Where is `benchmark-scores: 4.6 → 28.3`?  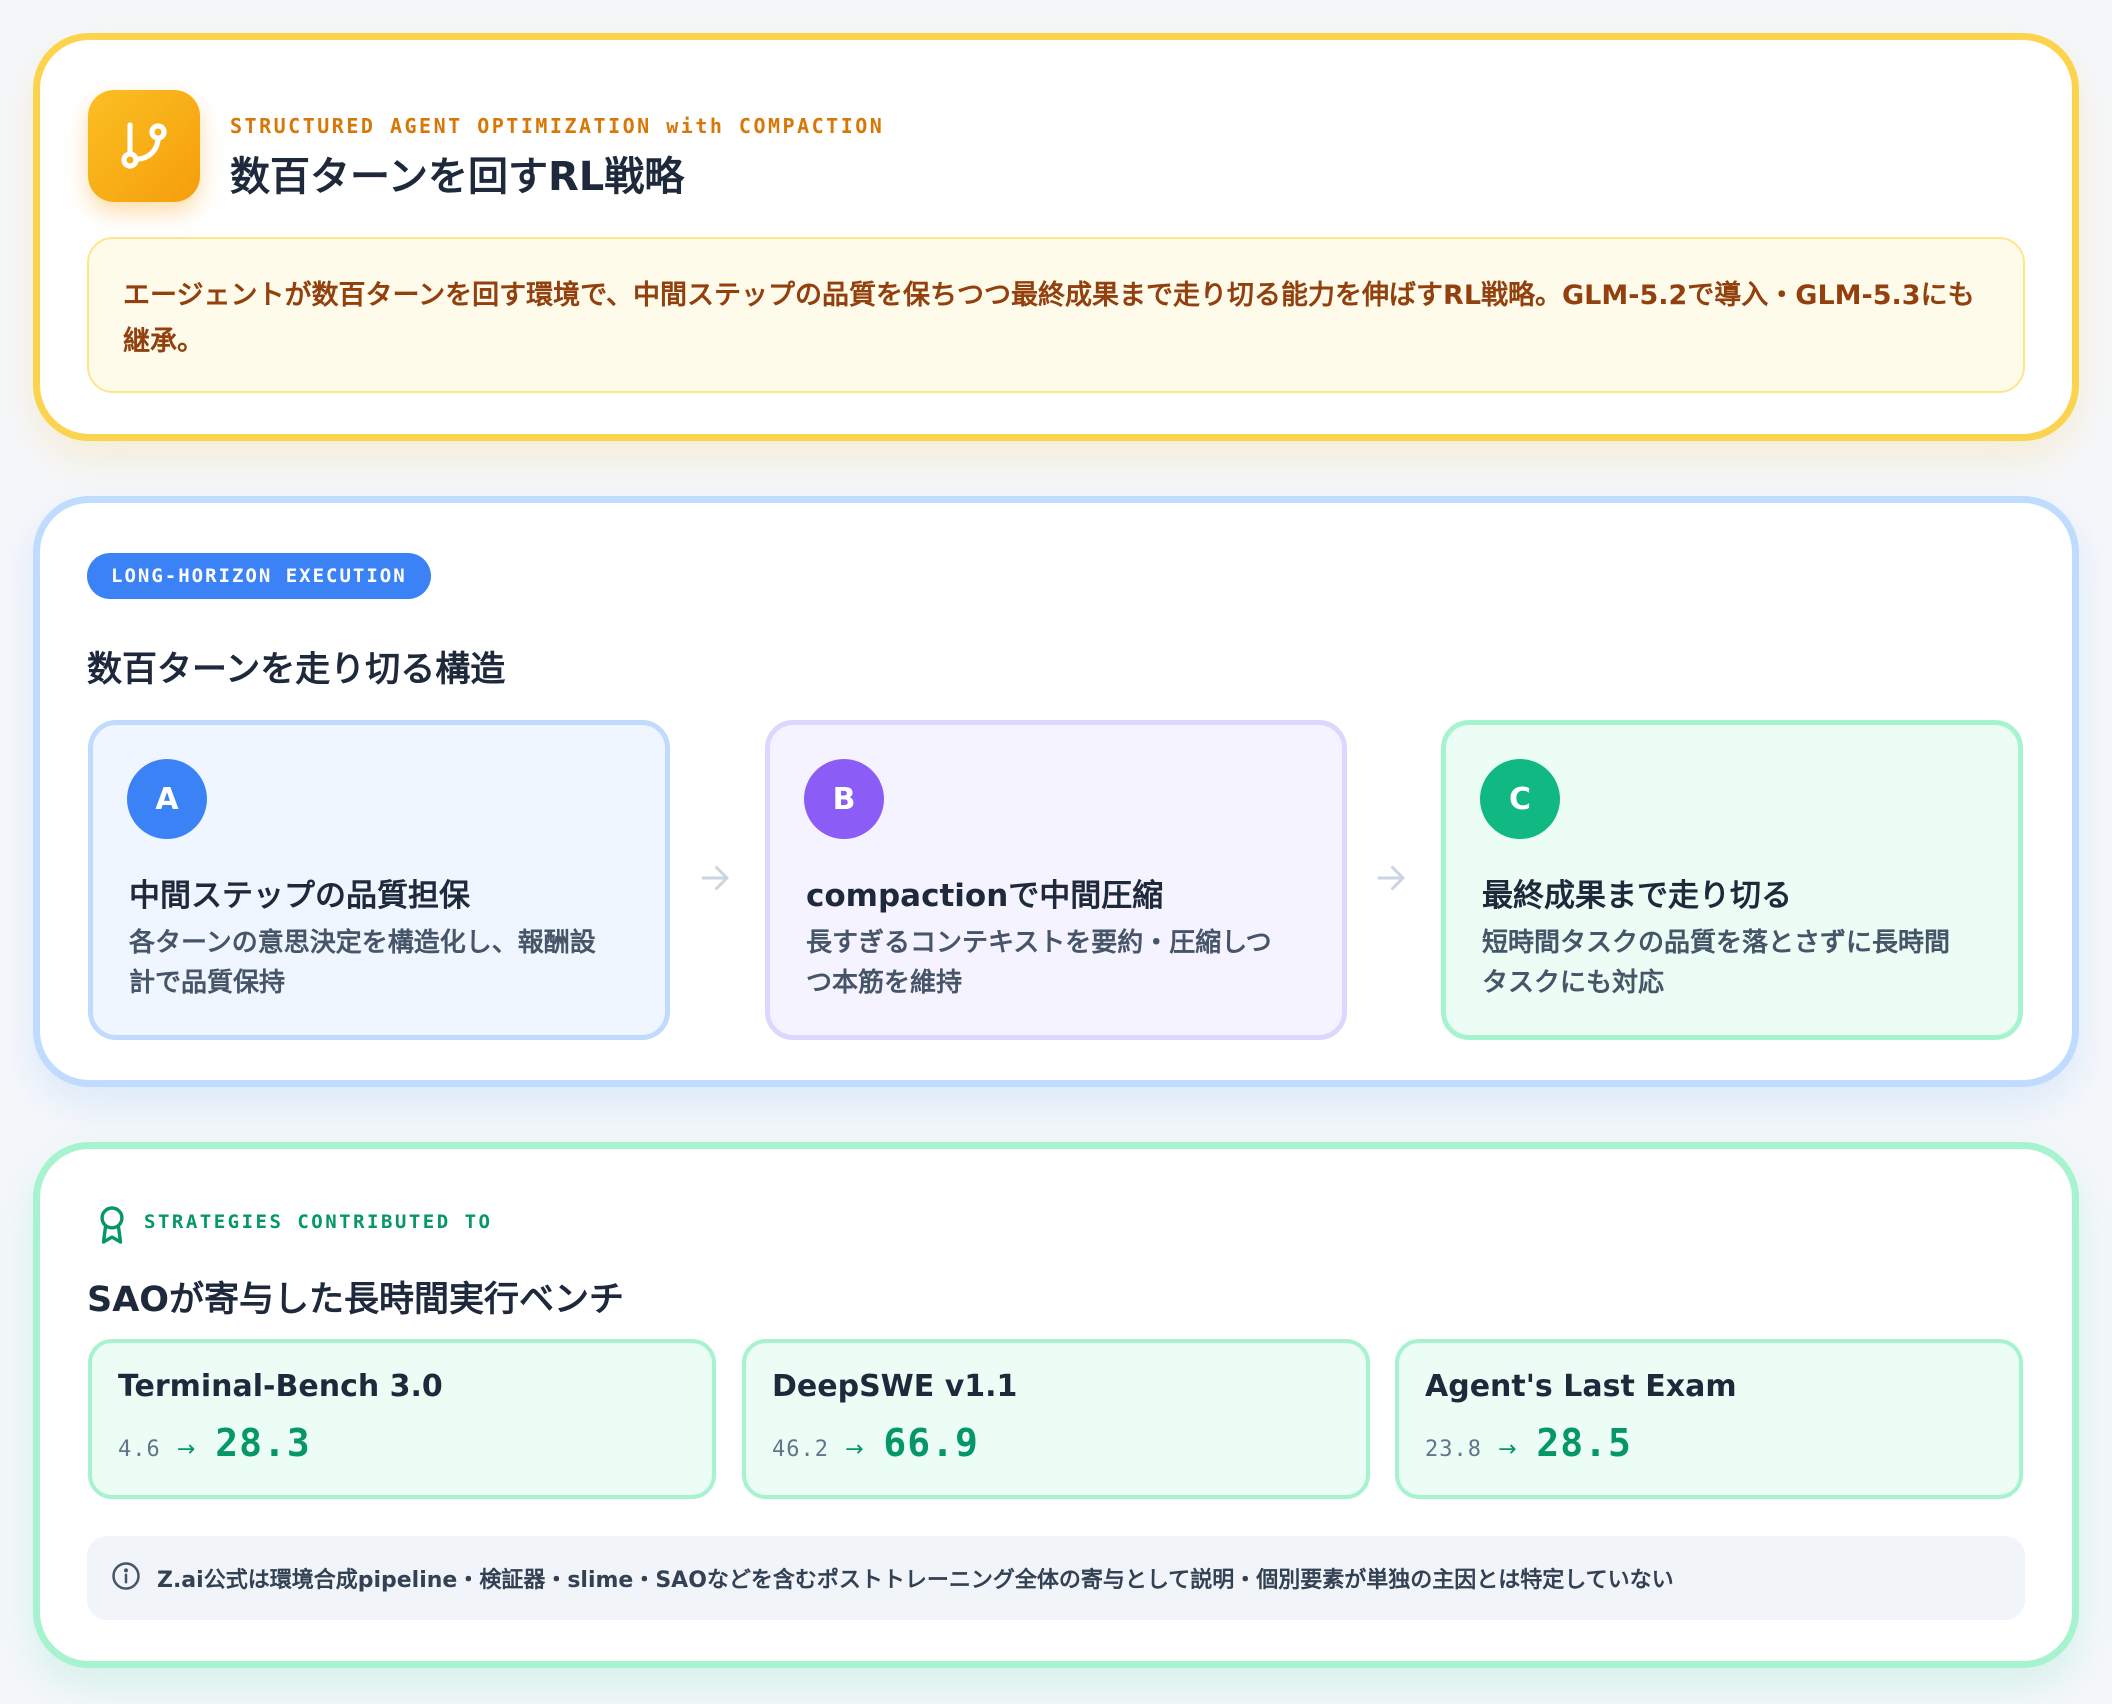
benchmark-scores: 4.6 → 28.3 is located at coordinates (214, 1443).